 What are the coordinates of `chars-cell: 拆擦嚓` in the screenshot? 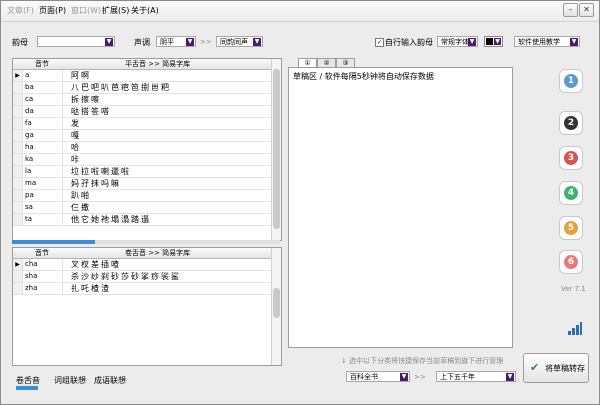 It's located at (86, 99).